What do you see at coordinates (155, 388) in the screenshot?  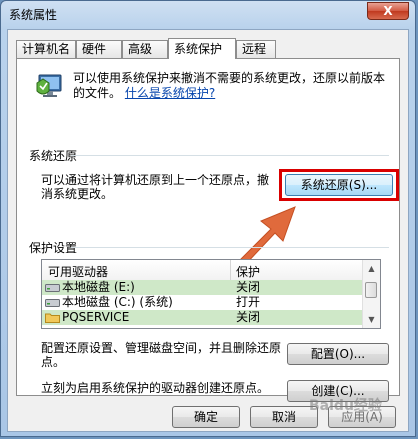 I see `create-description: 立刻为启用系统保护的驱动器创建还原点。` at bounding box center [155, 388].